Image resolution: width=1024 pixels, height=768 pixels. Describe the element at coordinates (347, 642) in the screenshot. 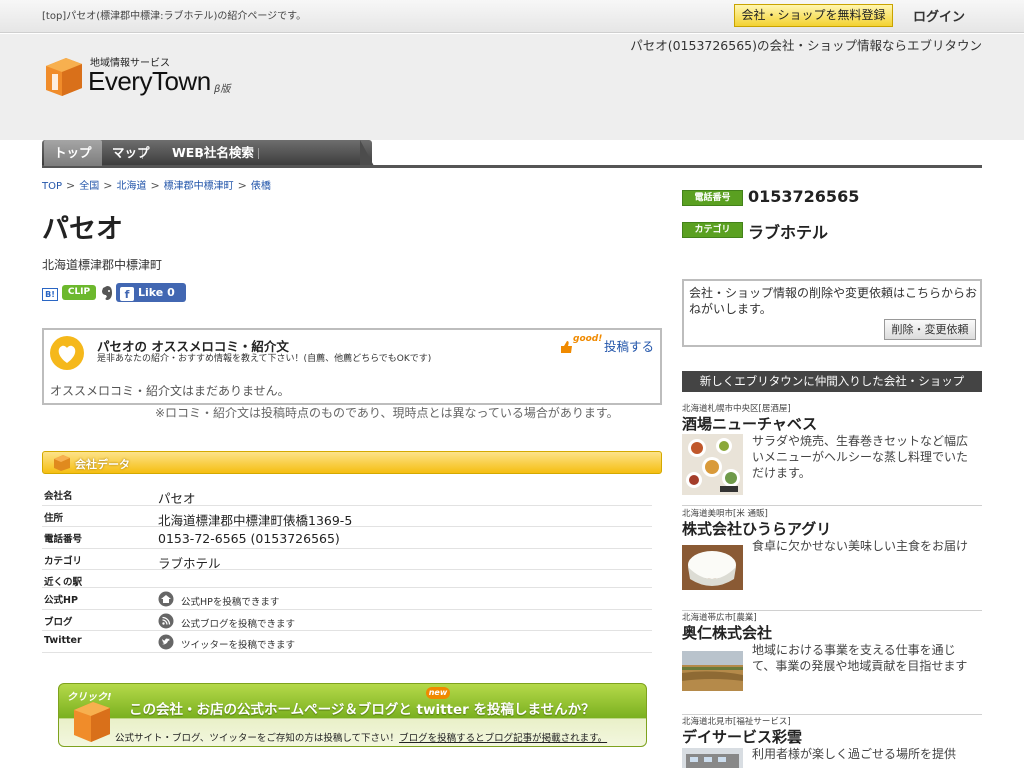

I see `table-row: Twitter ツイッターを投稿できます` at that location.